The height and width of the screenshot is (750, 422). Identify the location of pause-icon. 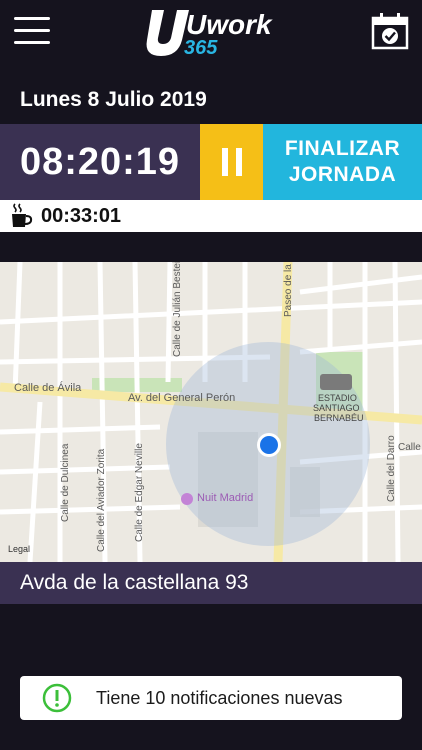
(224, 162).